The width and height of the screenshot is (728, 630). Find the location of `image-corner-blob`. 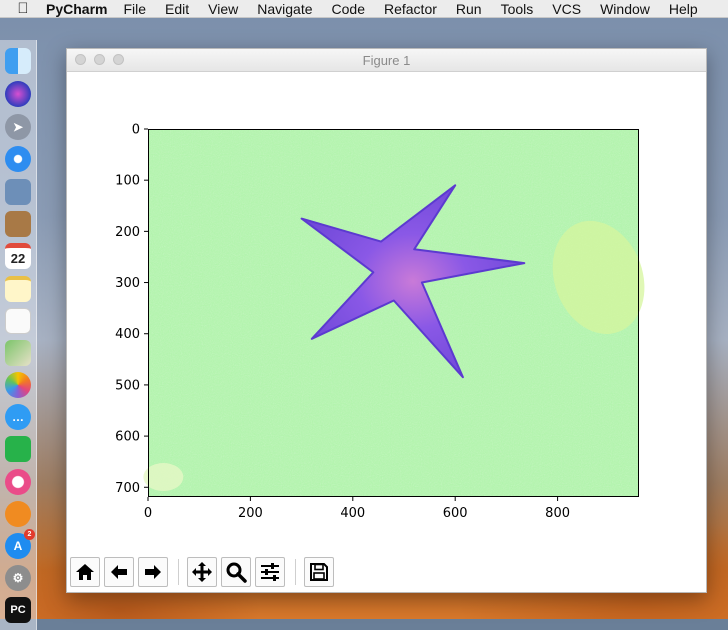

image-corner-blob is located at coordinates (163, 477).